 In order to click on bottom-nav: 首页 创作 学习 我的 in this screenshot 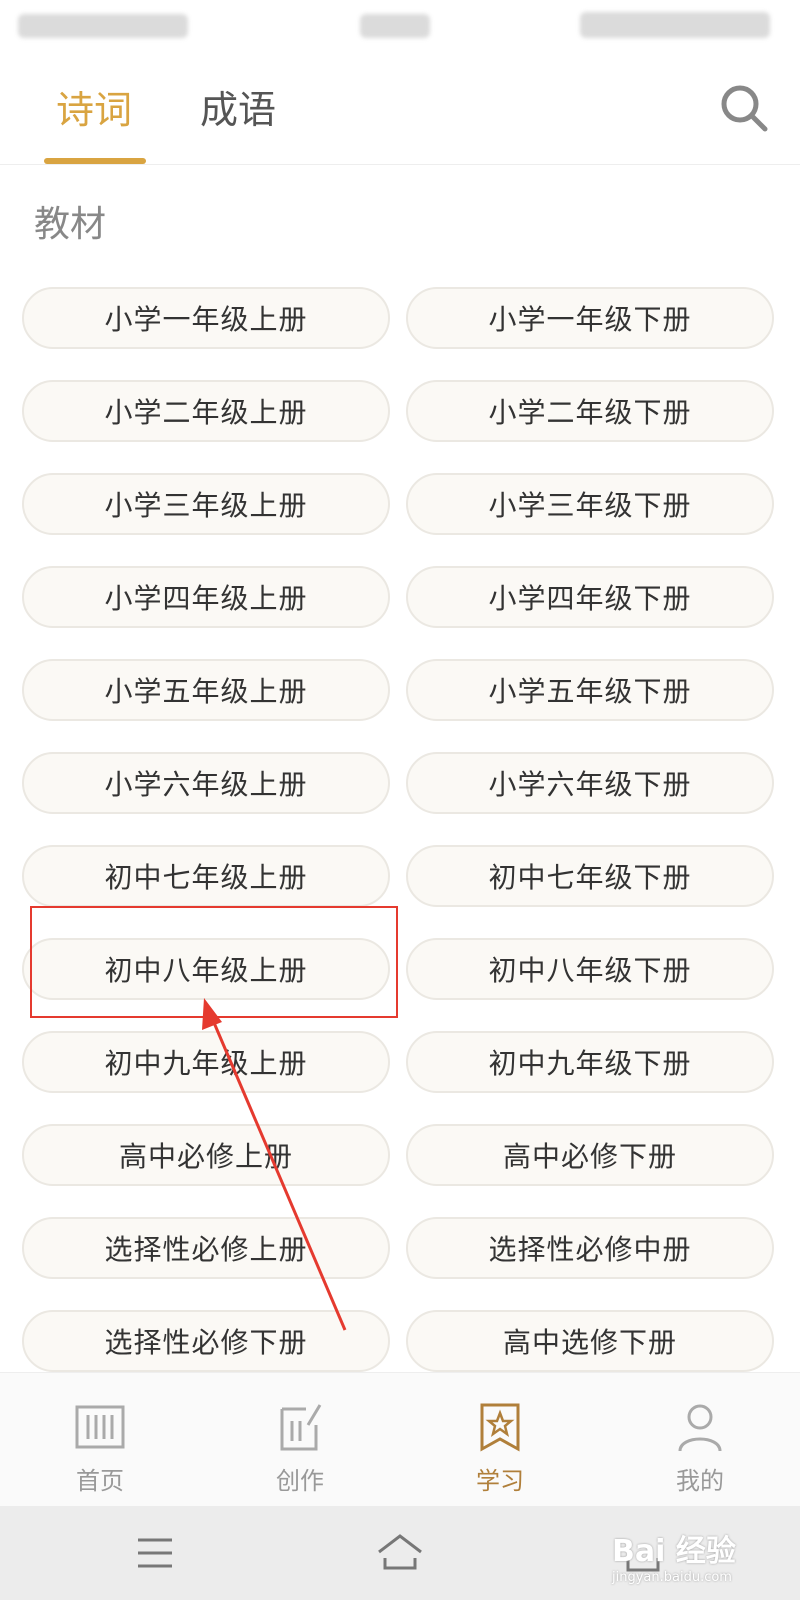, I will do `click(400, 1439)`.